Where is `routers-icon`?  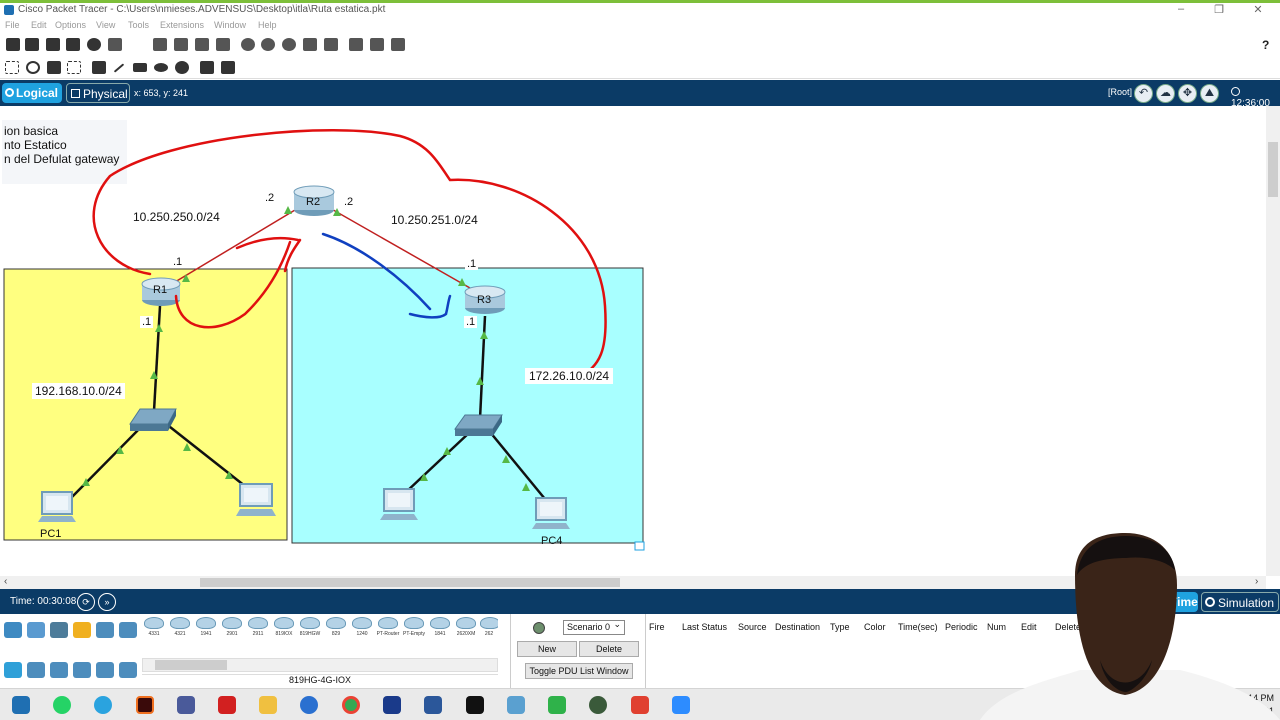
routers-icon is located at coordinates (13, 670).